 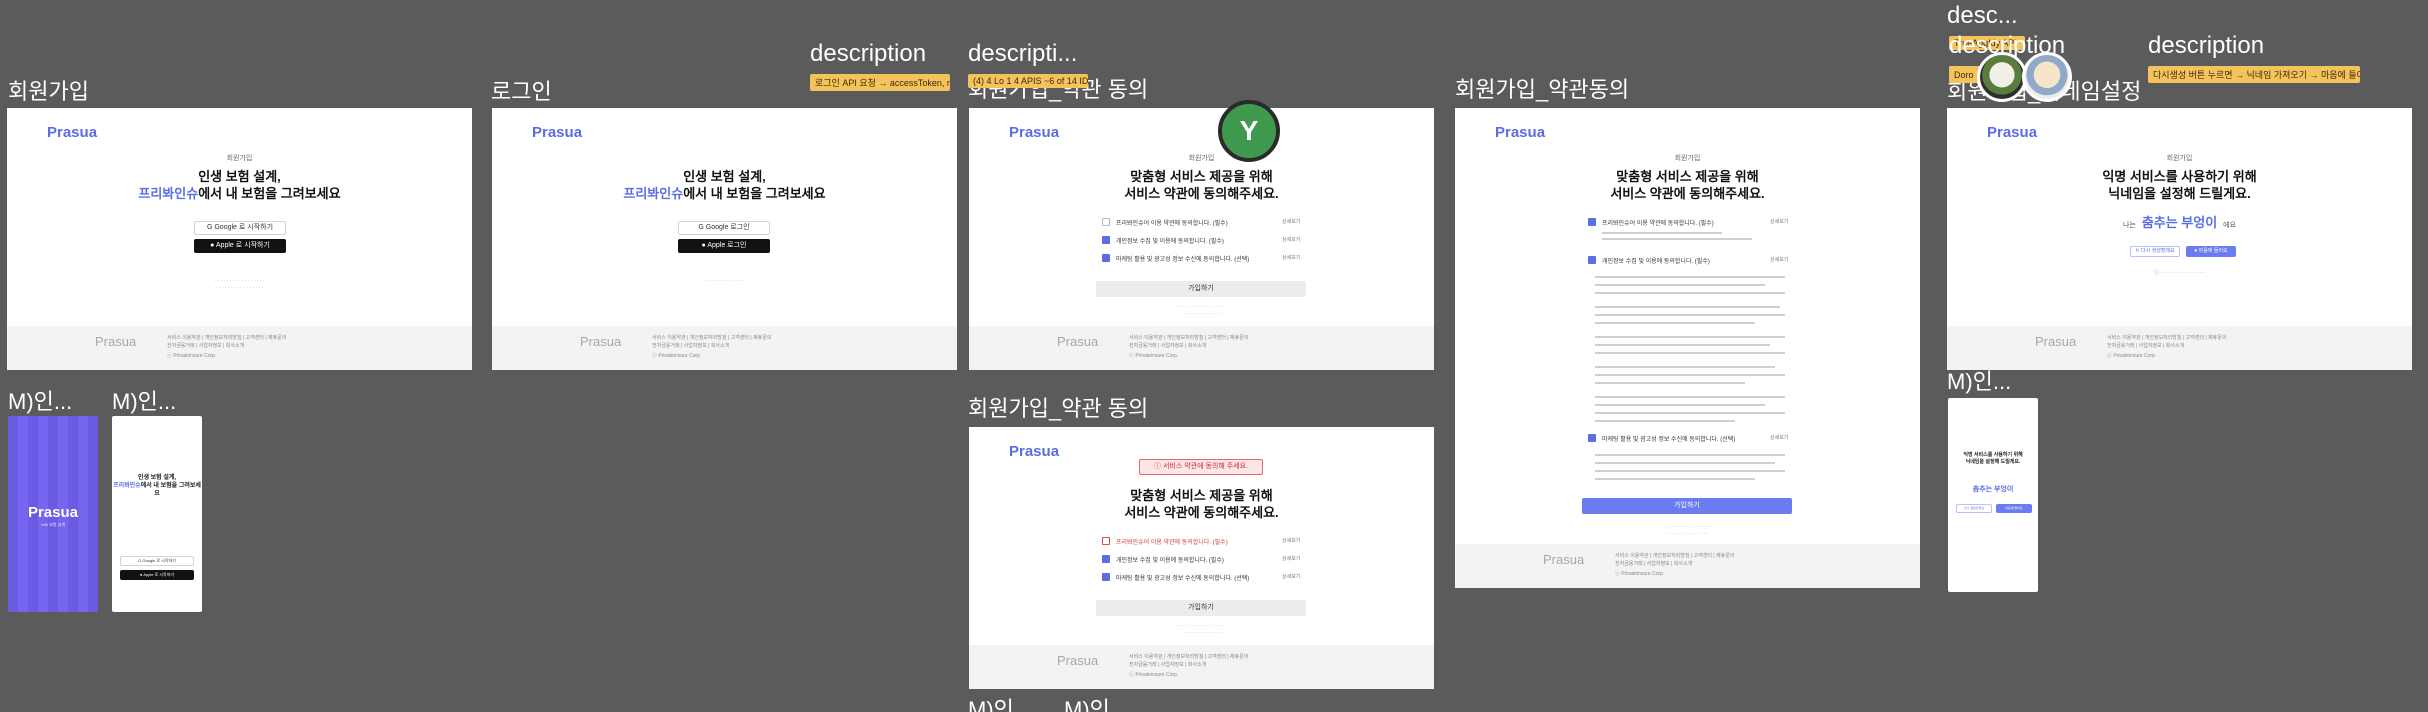 I want to click on description-label-1: description, so click(x=868, y=54).